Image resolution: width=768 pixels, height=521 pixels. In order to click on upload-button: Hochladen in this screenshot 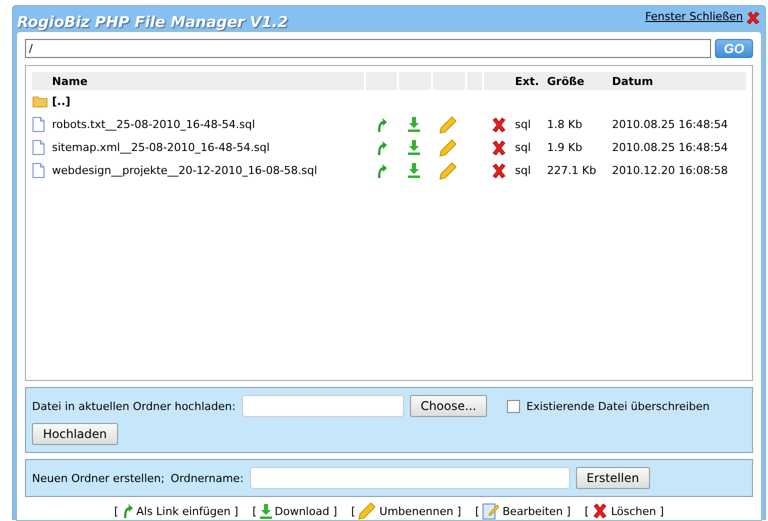, I will do `click(75, 434)`.